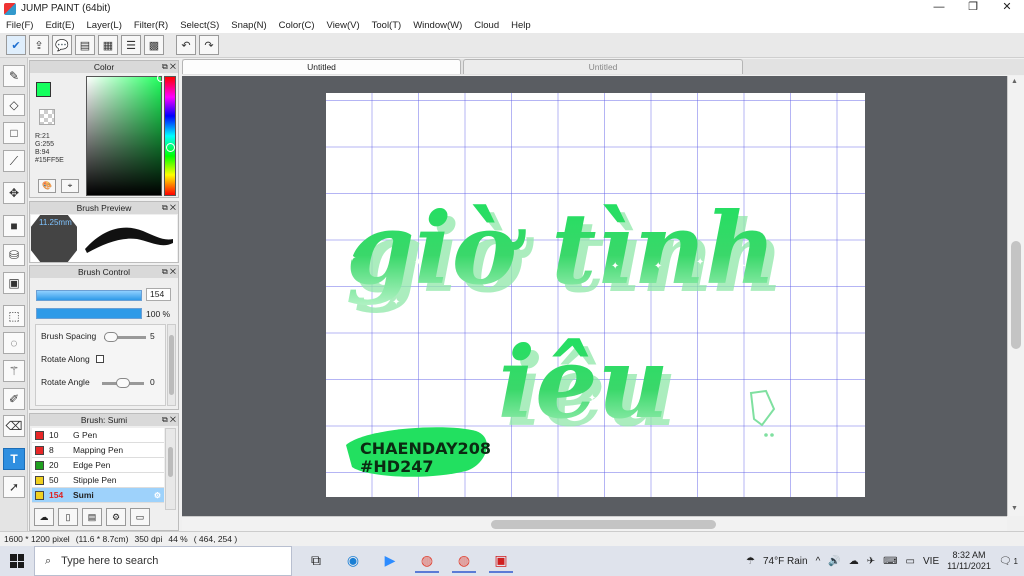 This screenshot has height=576, width=1024. What do you see at coordinates (14, 283) in the screenshot?
I see `gradient-icon: ▣` at bounding box center [14, 283].